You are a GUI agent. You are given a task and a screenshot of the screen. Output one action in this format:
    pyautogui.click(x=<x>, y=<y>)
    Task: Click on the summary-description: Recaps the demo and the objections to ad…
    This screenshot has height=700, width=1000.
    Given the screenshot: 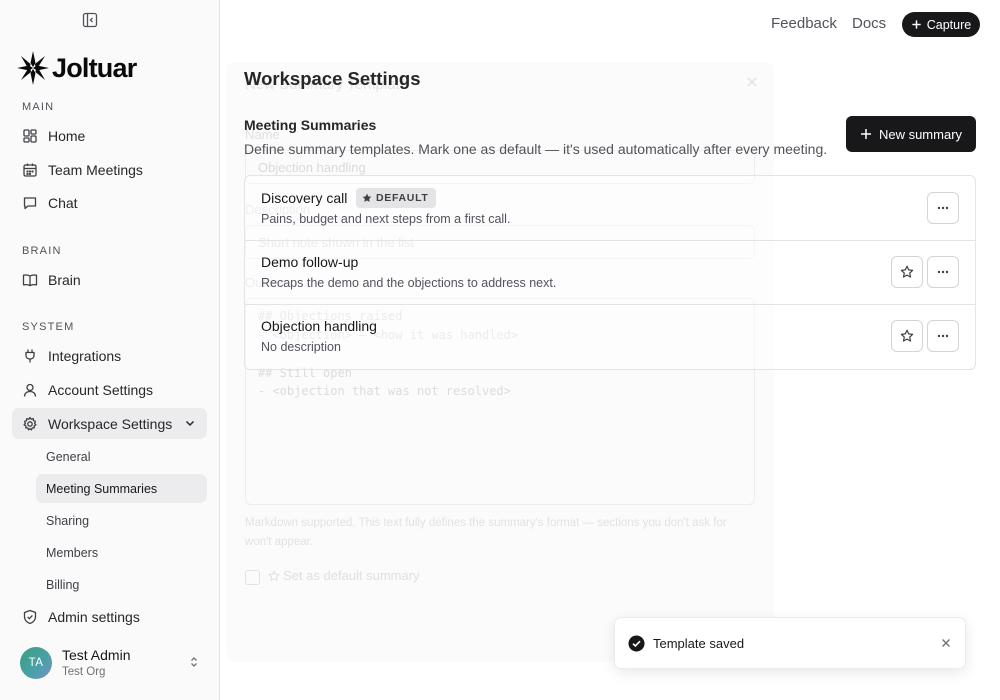 What is the action you would take?
    pyautogui.click(x=409, y=283)
    